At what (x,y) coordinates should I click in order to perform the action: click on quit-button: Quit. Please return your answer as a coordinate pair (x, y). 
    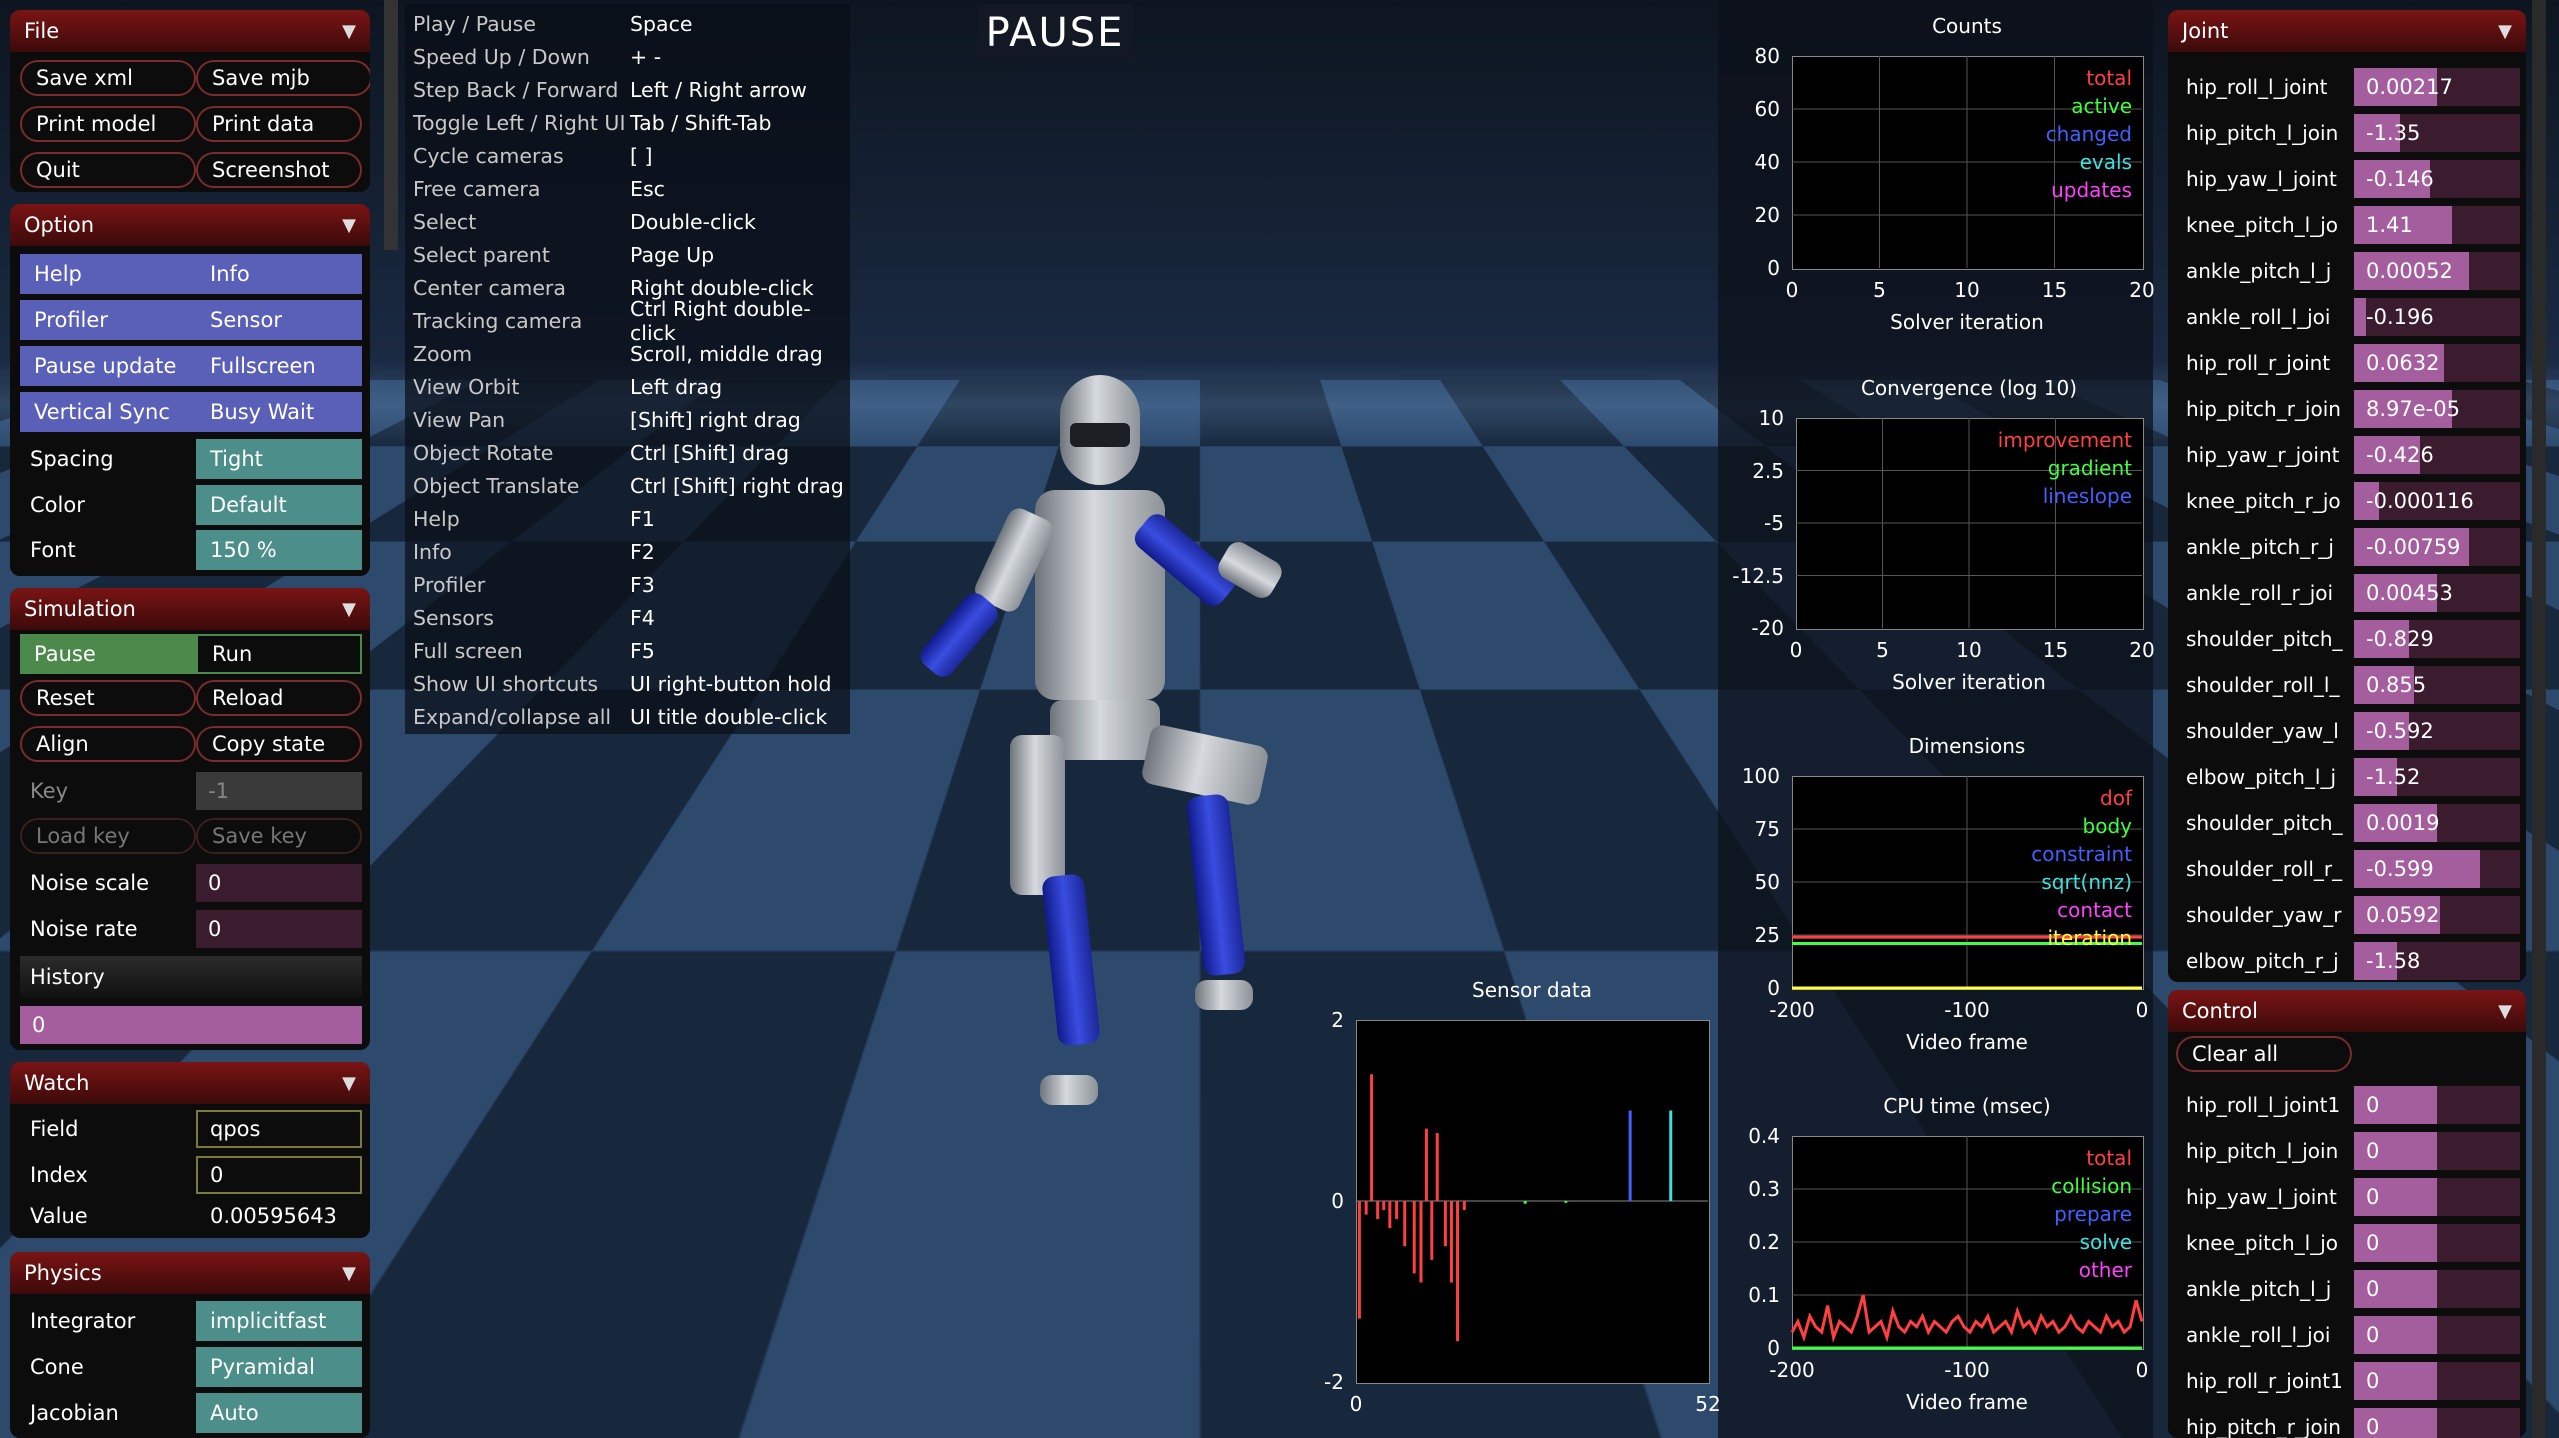
    Looking at the image, I should click on (108, 170).